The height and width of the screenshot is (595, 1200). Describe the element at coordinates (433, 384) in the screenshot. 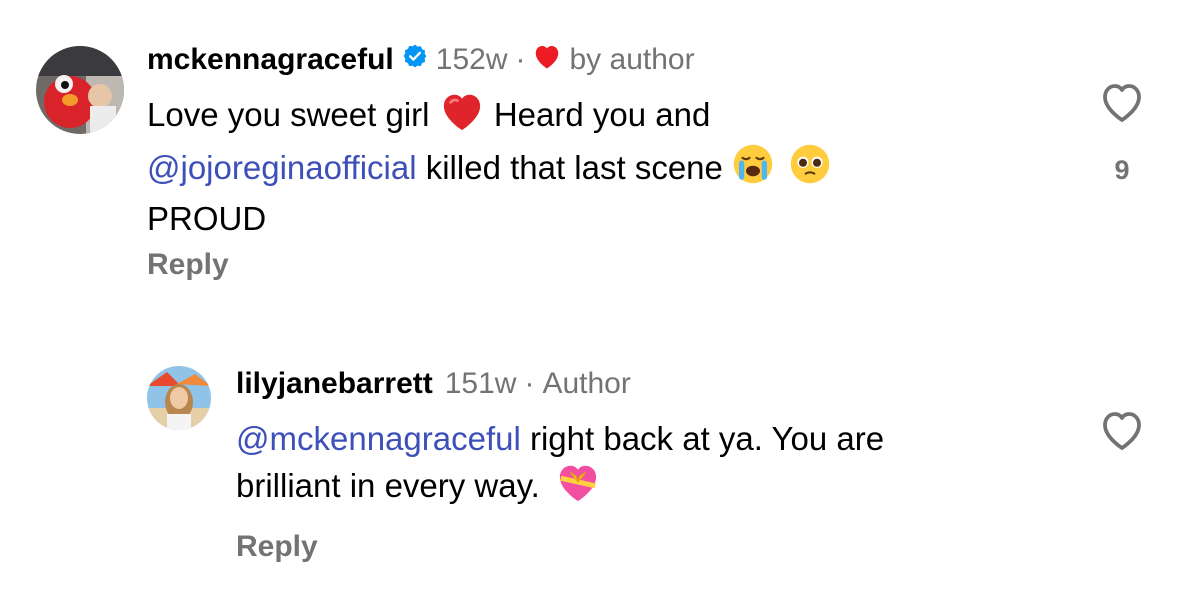

I see `reply-header: lilyjanebarrett 151w · Author` at that location.